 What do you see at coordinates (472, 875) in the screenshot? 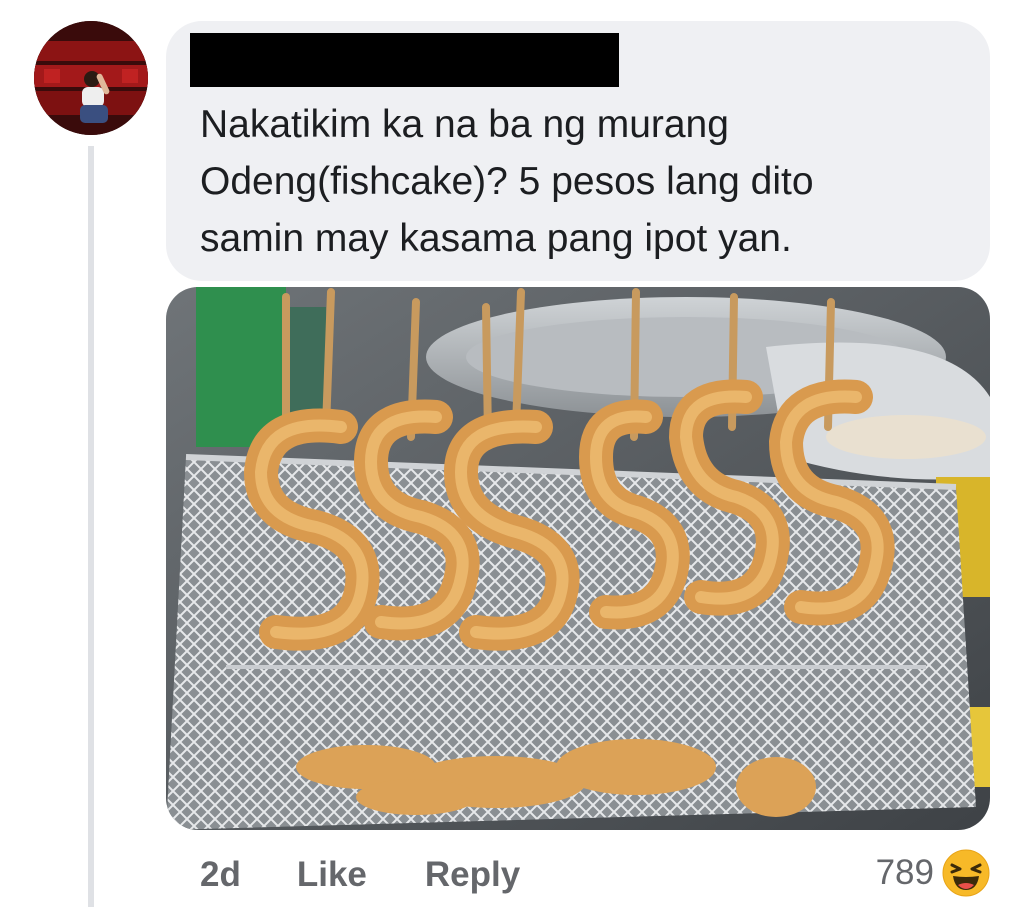
I see `reply-button: Reply` at bounding box center [472, 875].